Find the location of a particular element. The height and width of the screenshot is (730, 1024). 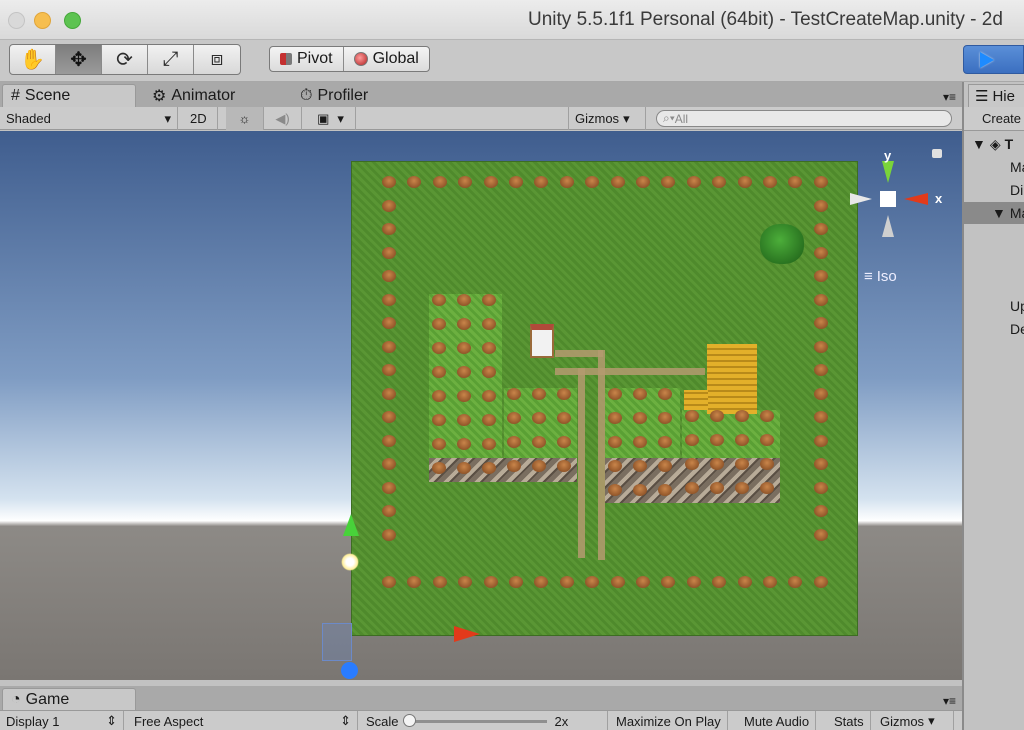

rotate-tool-button: ⟳ is located at coordinates (125, 59).